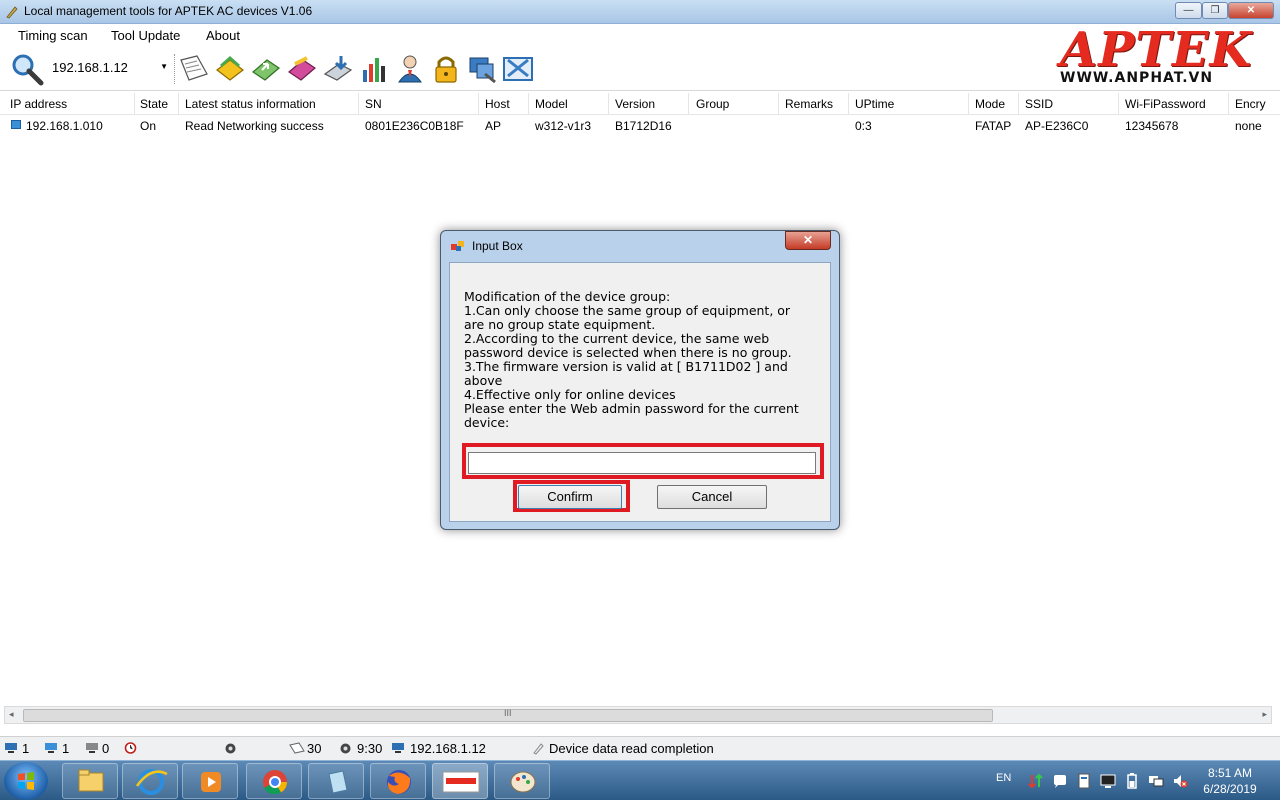 The width and height of the screenshot is (1280, 800). What do you see at coordinates (1165, 104) in the screenshot?
I see `col-wifi-password: Wi-FiPassword` at bounding box center [1165, 104].